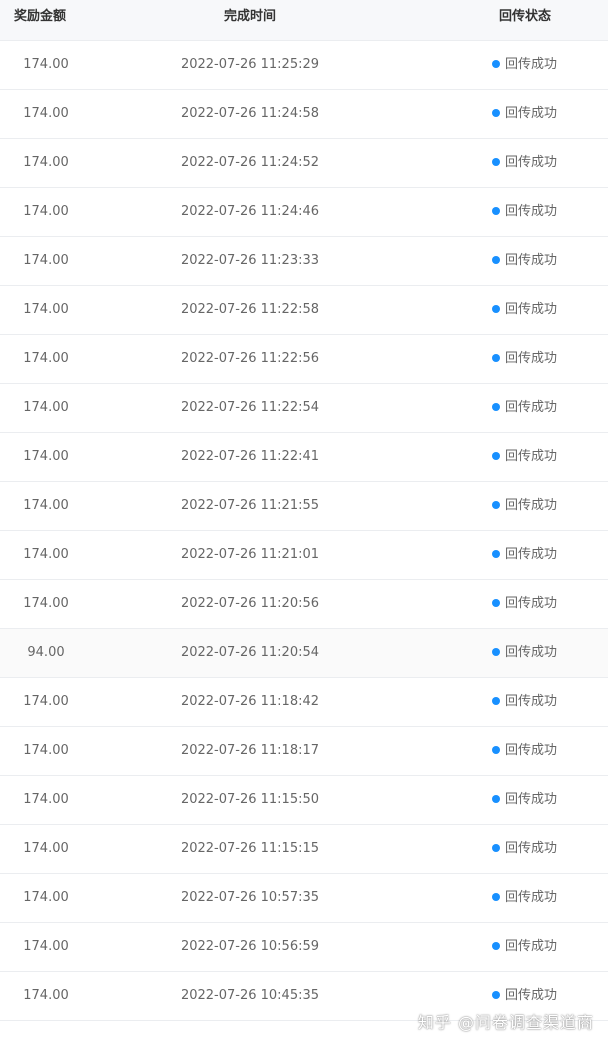  What do you see at coordinates (304, 20) in the screenshot?
I see `table-header: 奖励金额 完成时间 回传状态` at bounding box center [304, 20].